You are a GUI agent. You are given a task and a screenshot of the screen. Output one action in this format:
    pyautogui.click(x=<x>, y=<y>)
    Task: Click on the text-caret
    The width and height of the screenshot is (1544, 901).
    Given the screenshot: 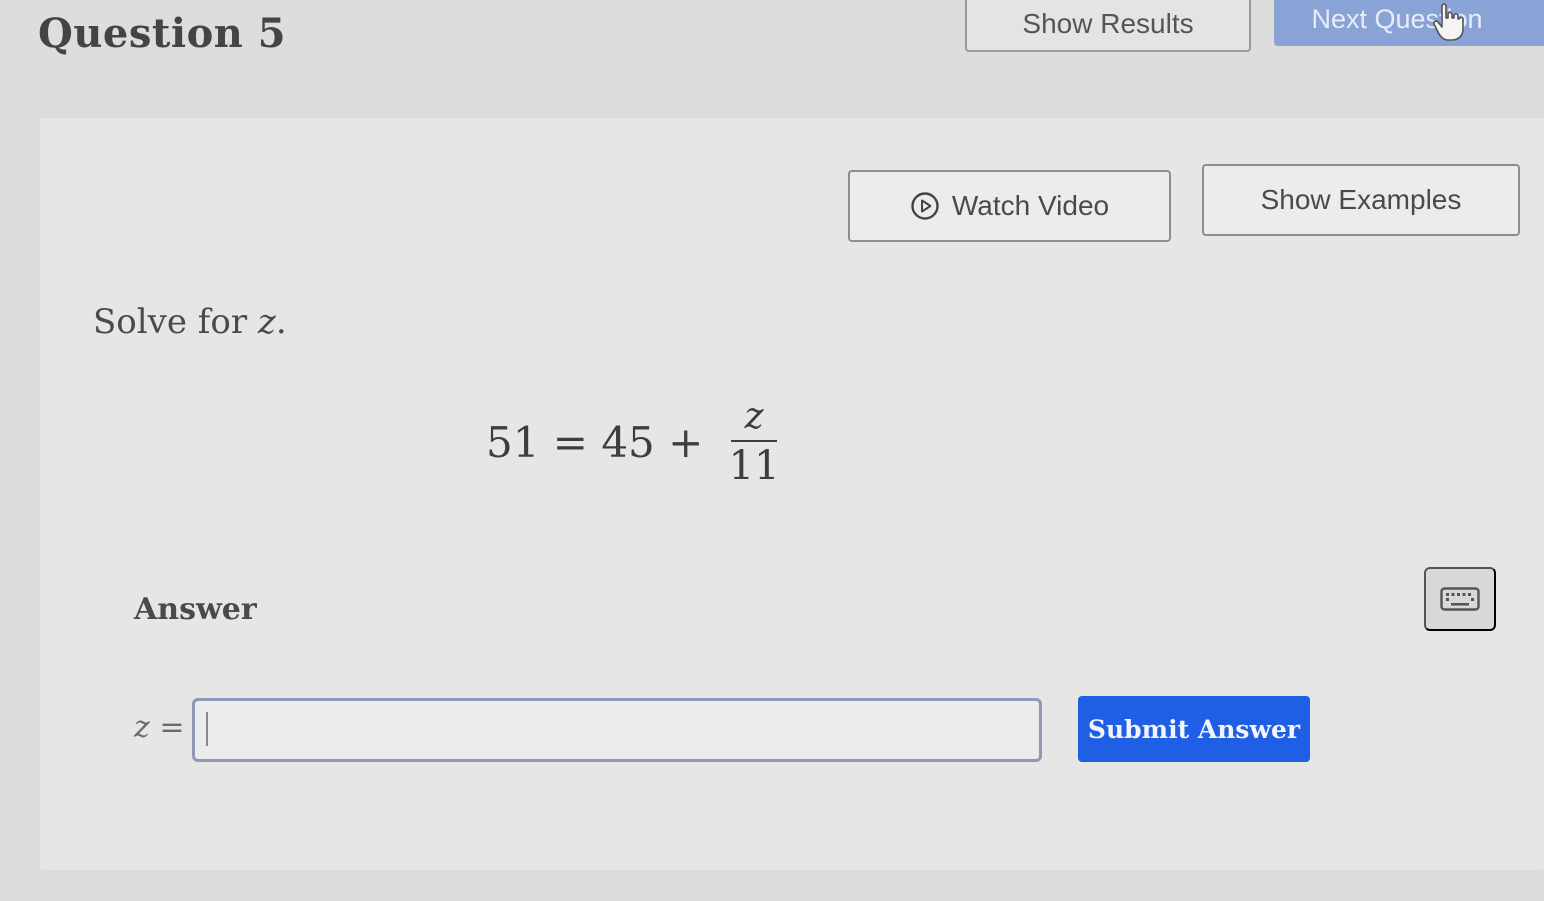 What is the action you would take?
    pyautogui.click(x=207, y=729)
    